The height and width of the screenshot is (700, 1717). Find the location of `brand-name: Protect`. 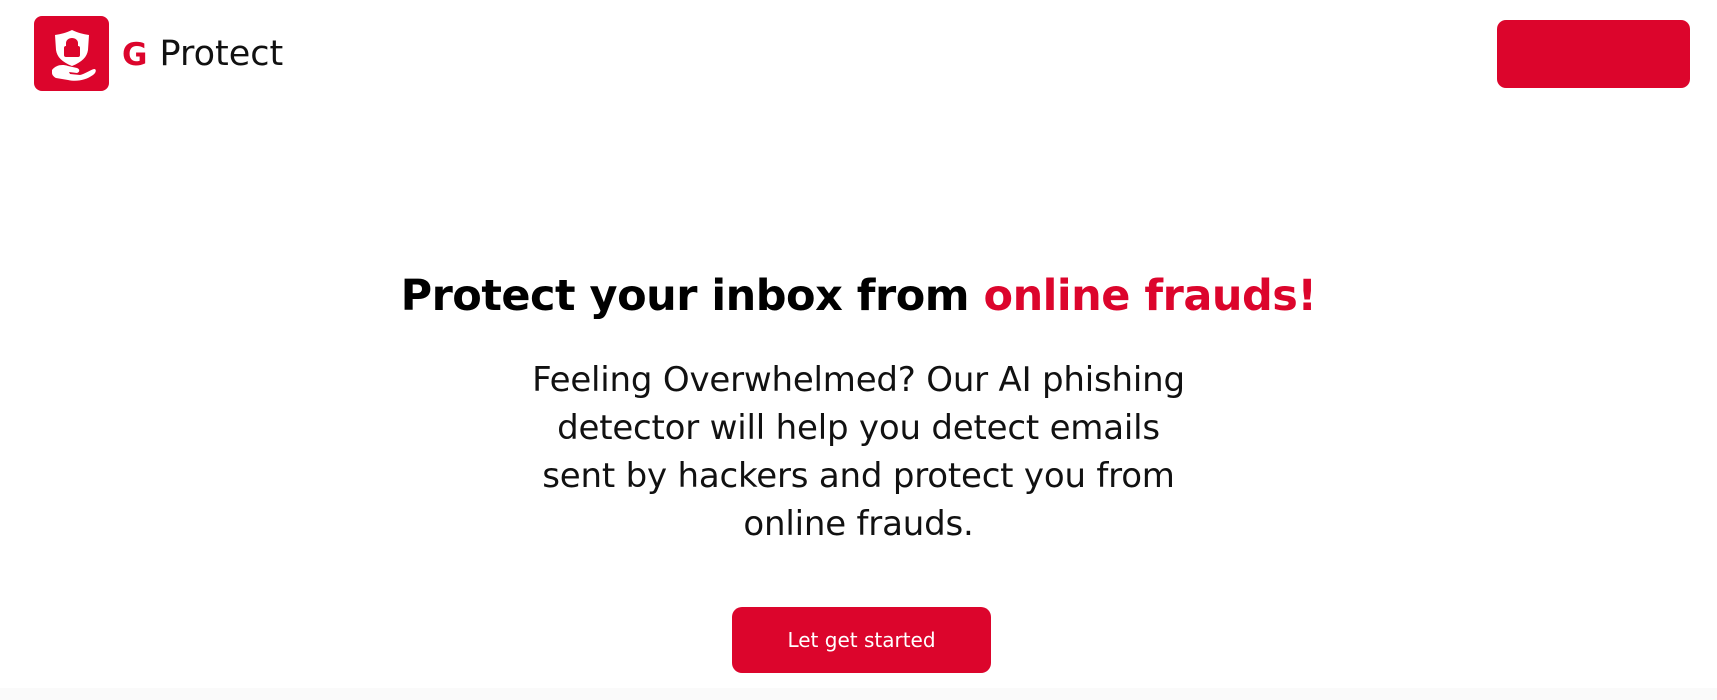

brand-name: Protect is located at coordinates (221, 53).